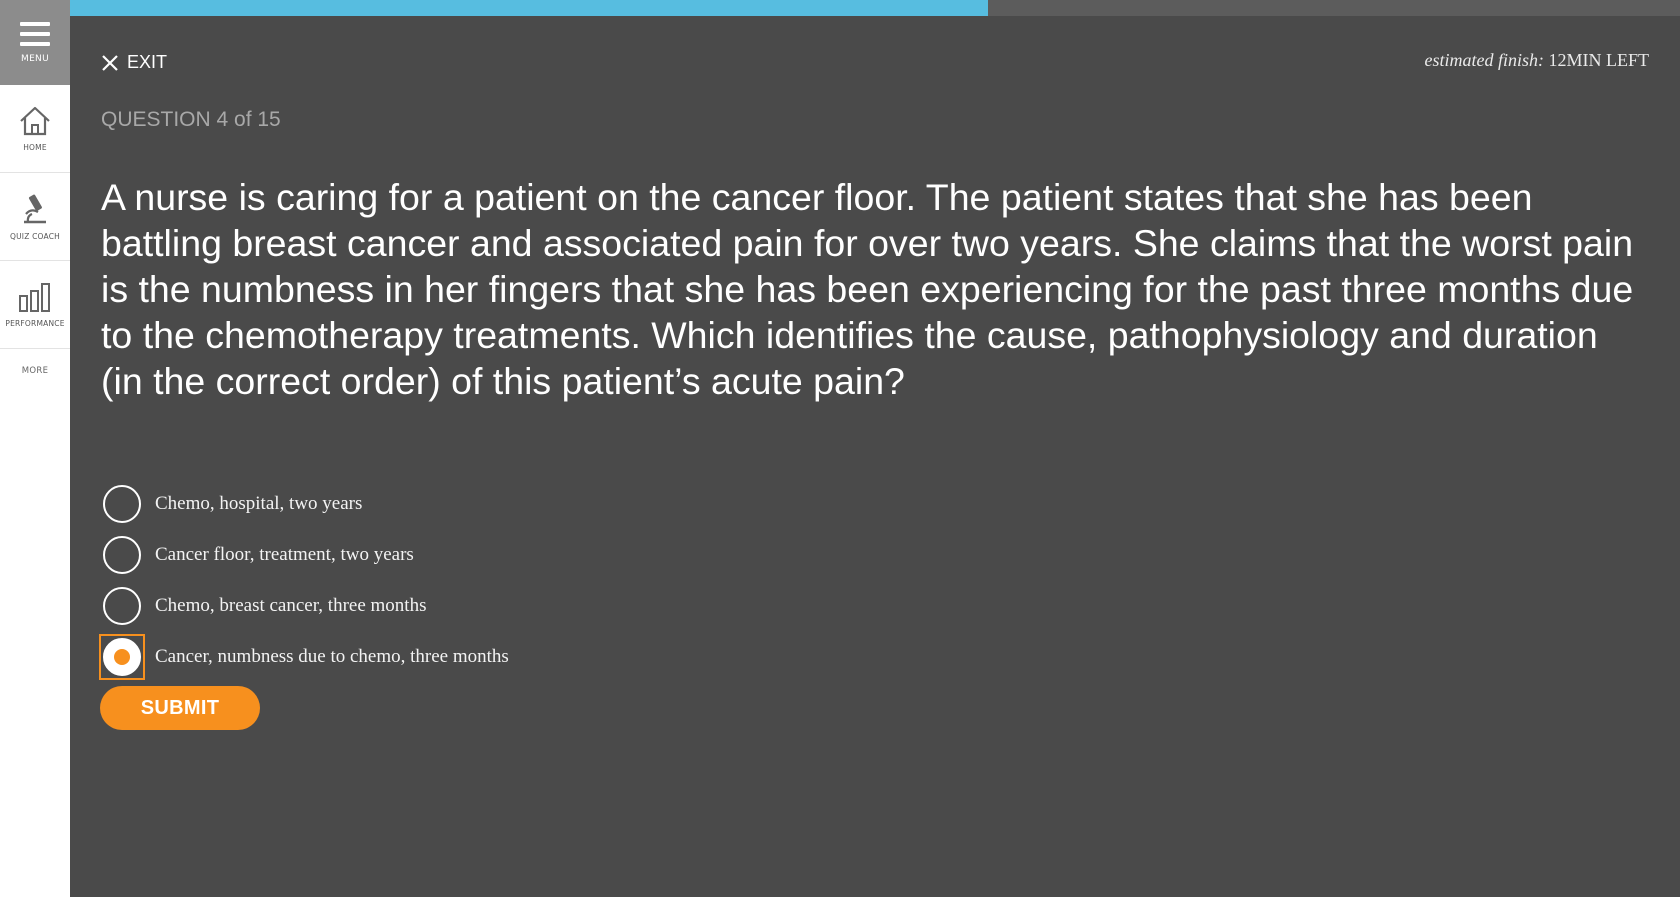 Image resolution: width=1680 pixels, height=897 pixels. Describe the element at coordinates (291, 605) in the screenshot. I see `answer-label: Chemo, breast cancer, three months` at that location.